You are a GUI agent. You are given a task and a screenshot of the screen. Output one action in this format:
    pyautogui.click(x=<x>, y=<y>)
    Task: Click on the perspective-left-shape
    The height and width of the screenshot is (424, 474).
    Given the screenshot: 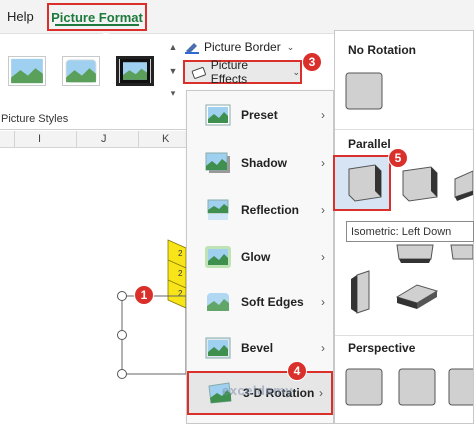 What is the action you would take?
    pyautogui.click(x=417, y=387)
    